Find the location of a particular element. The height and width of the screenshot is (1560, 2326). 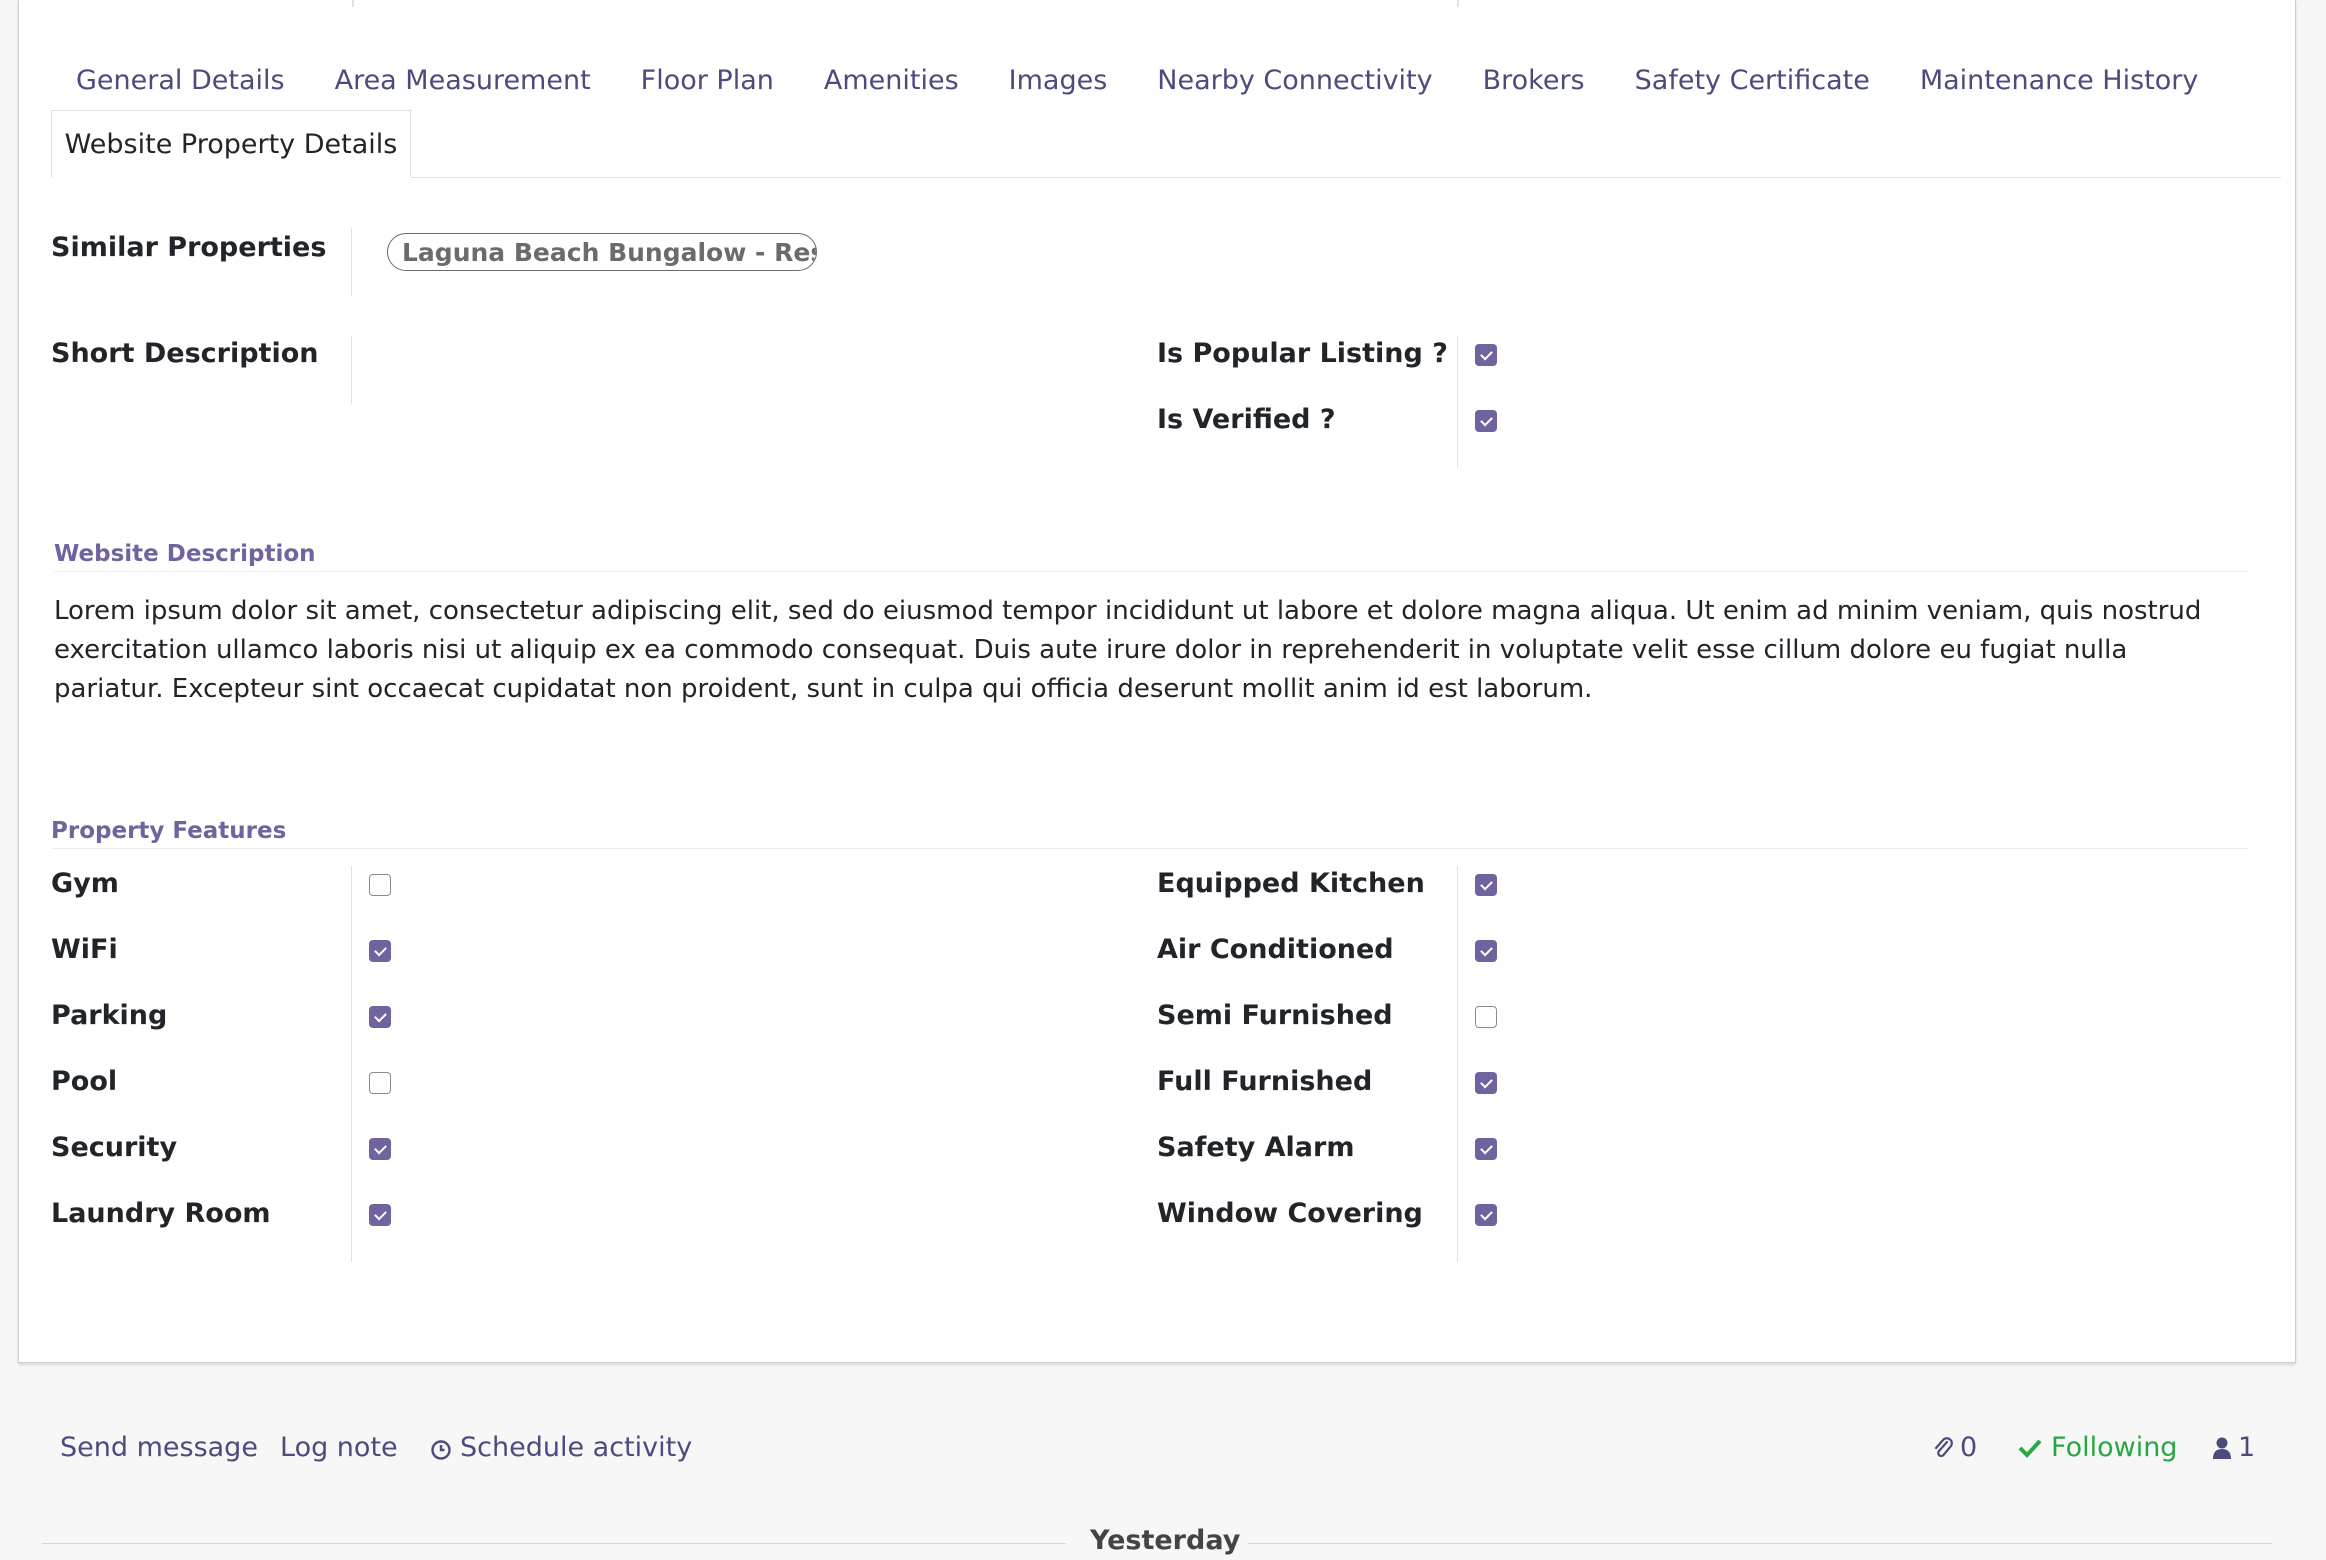

schedule-activity-label: Schedule activity is located at coordinates (576, 1447).